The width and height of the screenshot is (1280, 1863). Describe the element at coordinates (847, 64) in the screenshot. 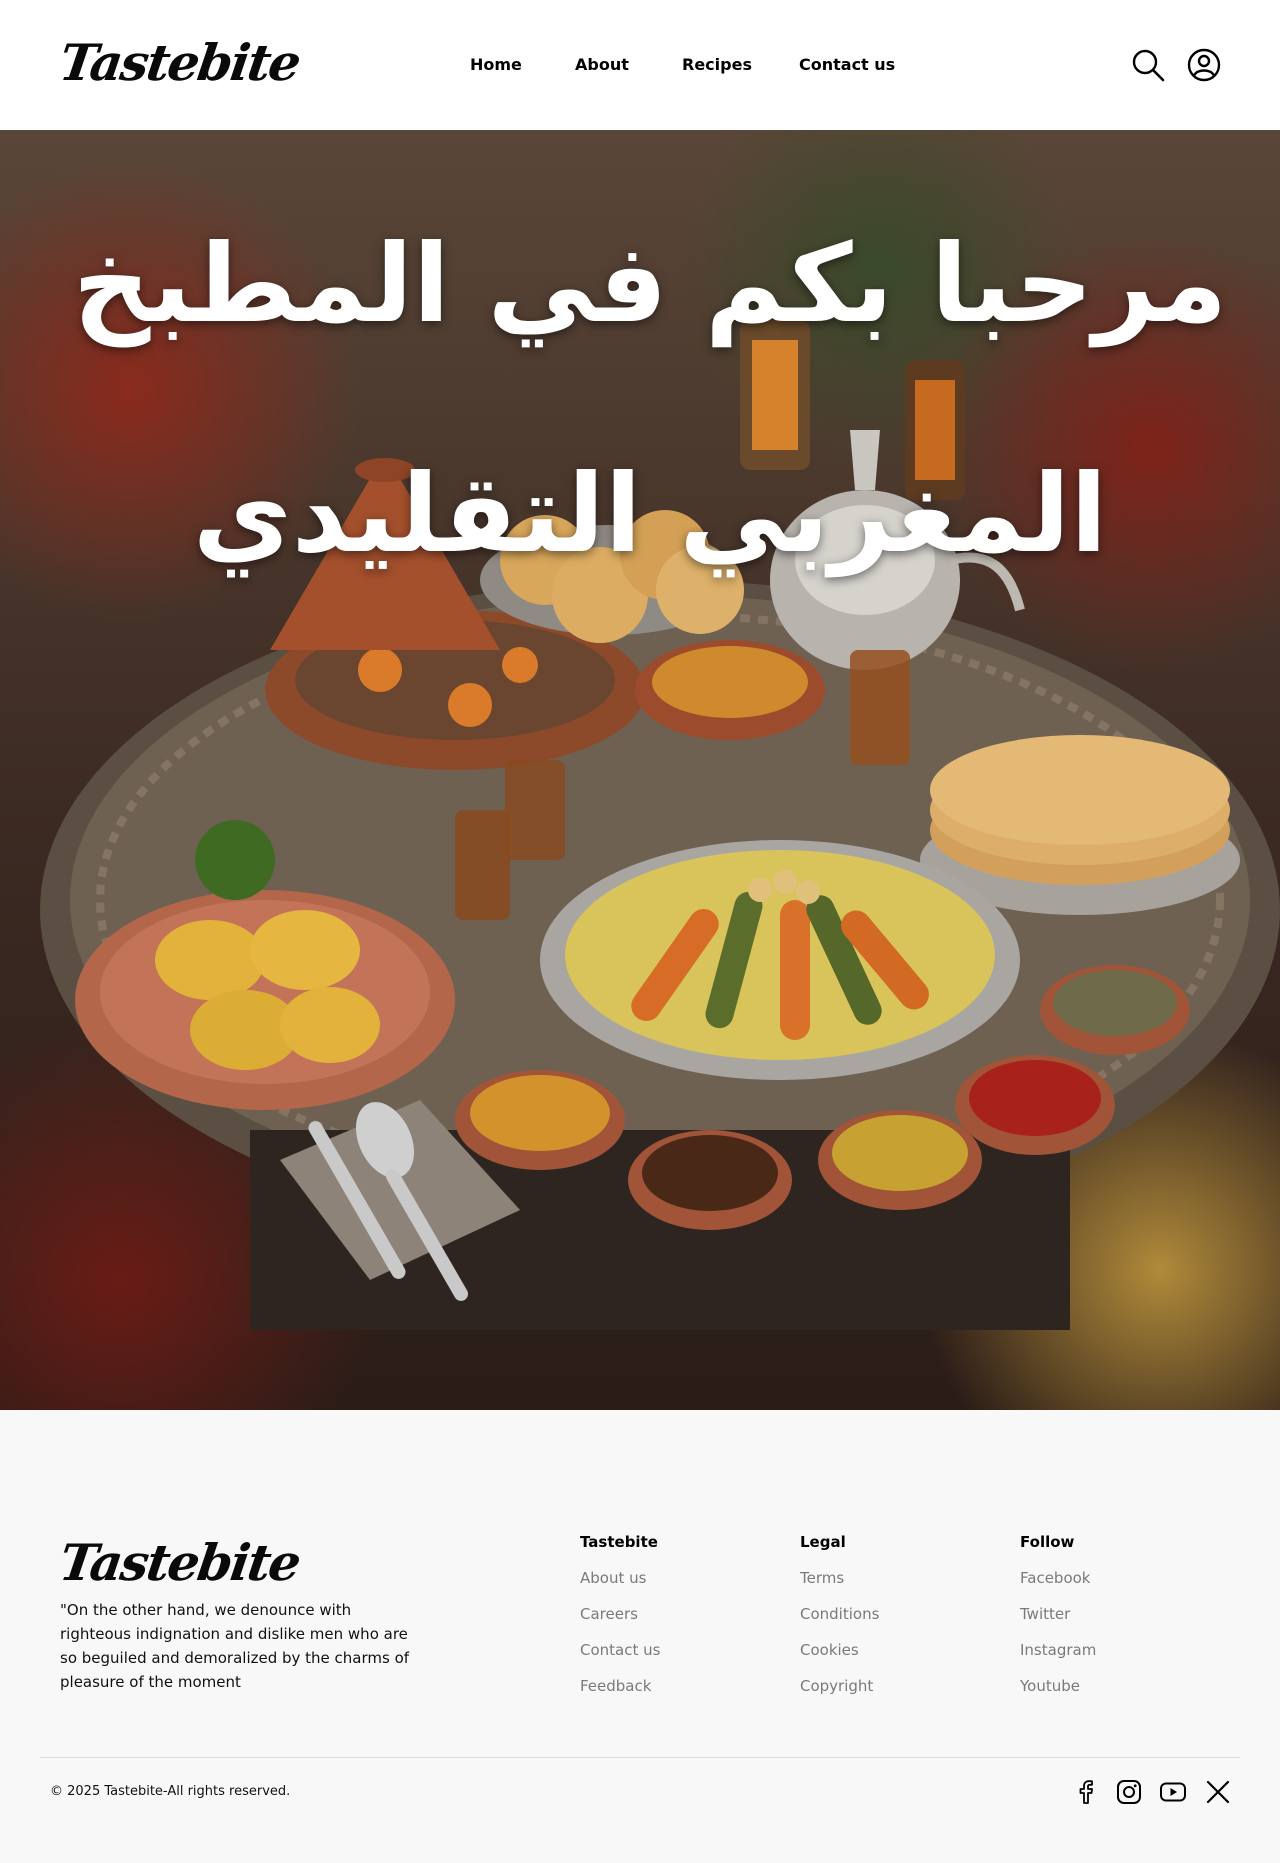

I see `nav-link-contact: Contact us` at that location.